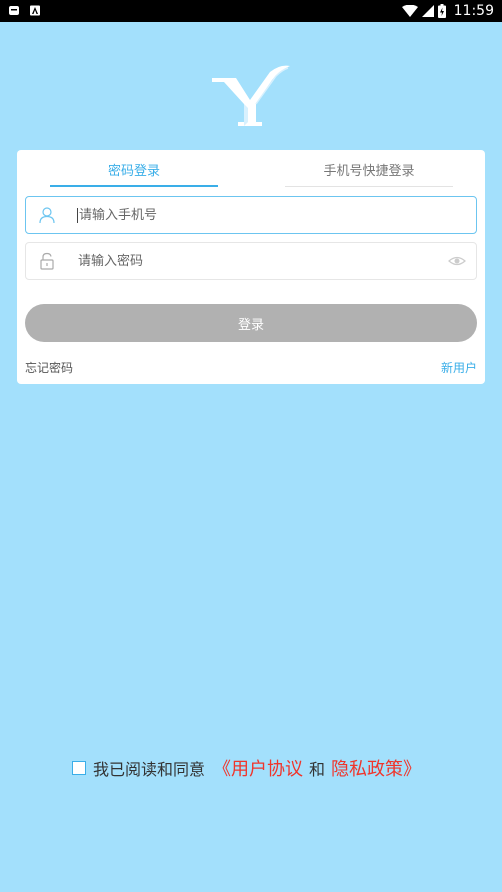  I want to click on agreement-conjunction: 和, so click(317, 769).